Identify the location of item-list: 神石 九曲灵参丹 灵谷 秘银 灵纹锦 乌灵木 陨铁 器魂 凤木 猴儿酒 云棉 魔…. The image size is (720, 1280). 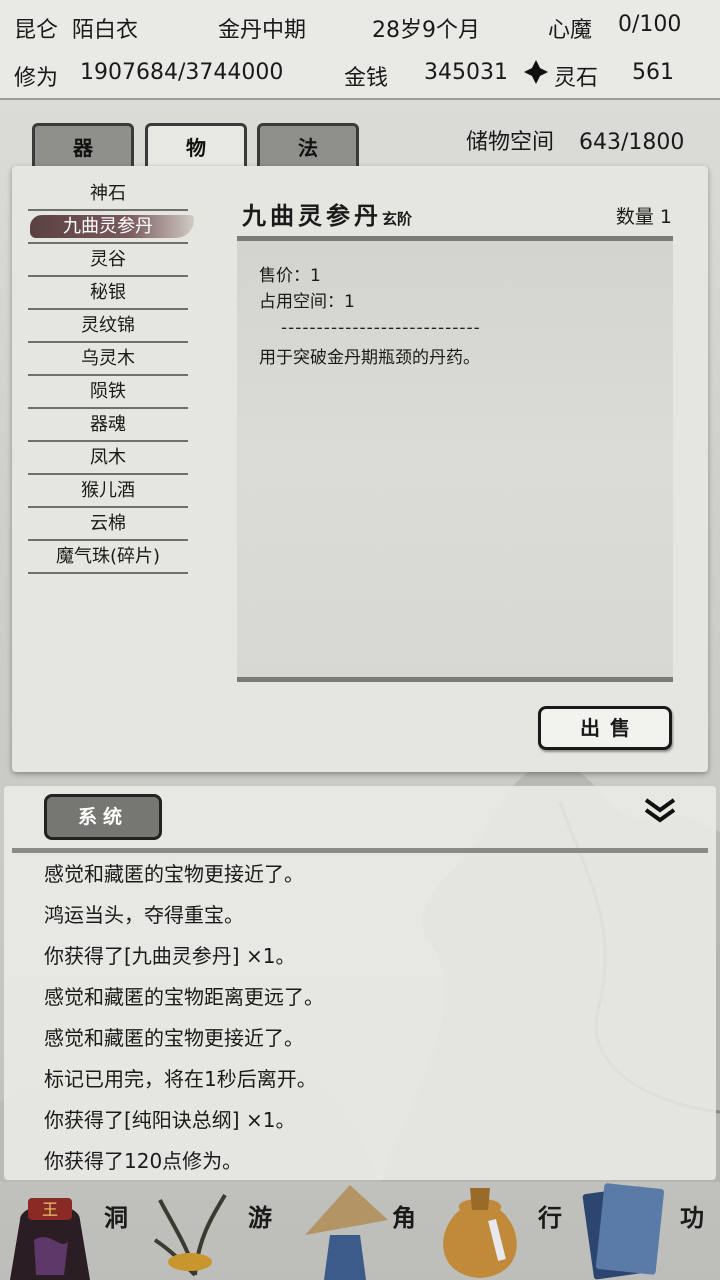
(111, 376).